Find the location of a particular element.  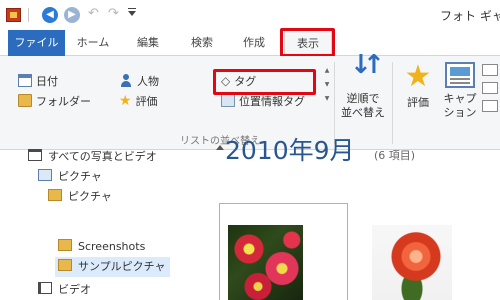

tree-item-label: ビデオ is located at coordinates (74, 289).